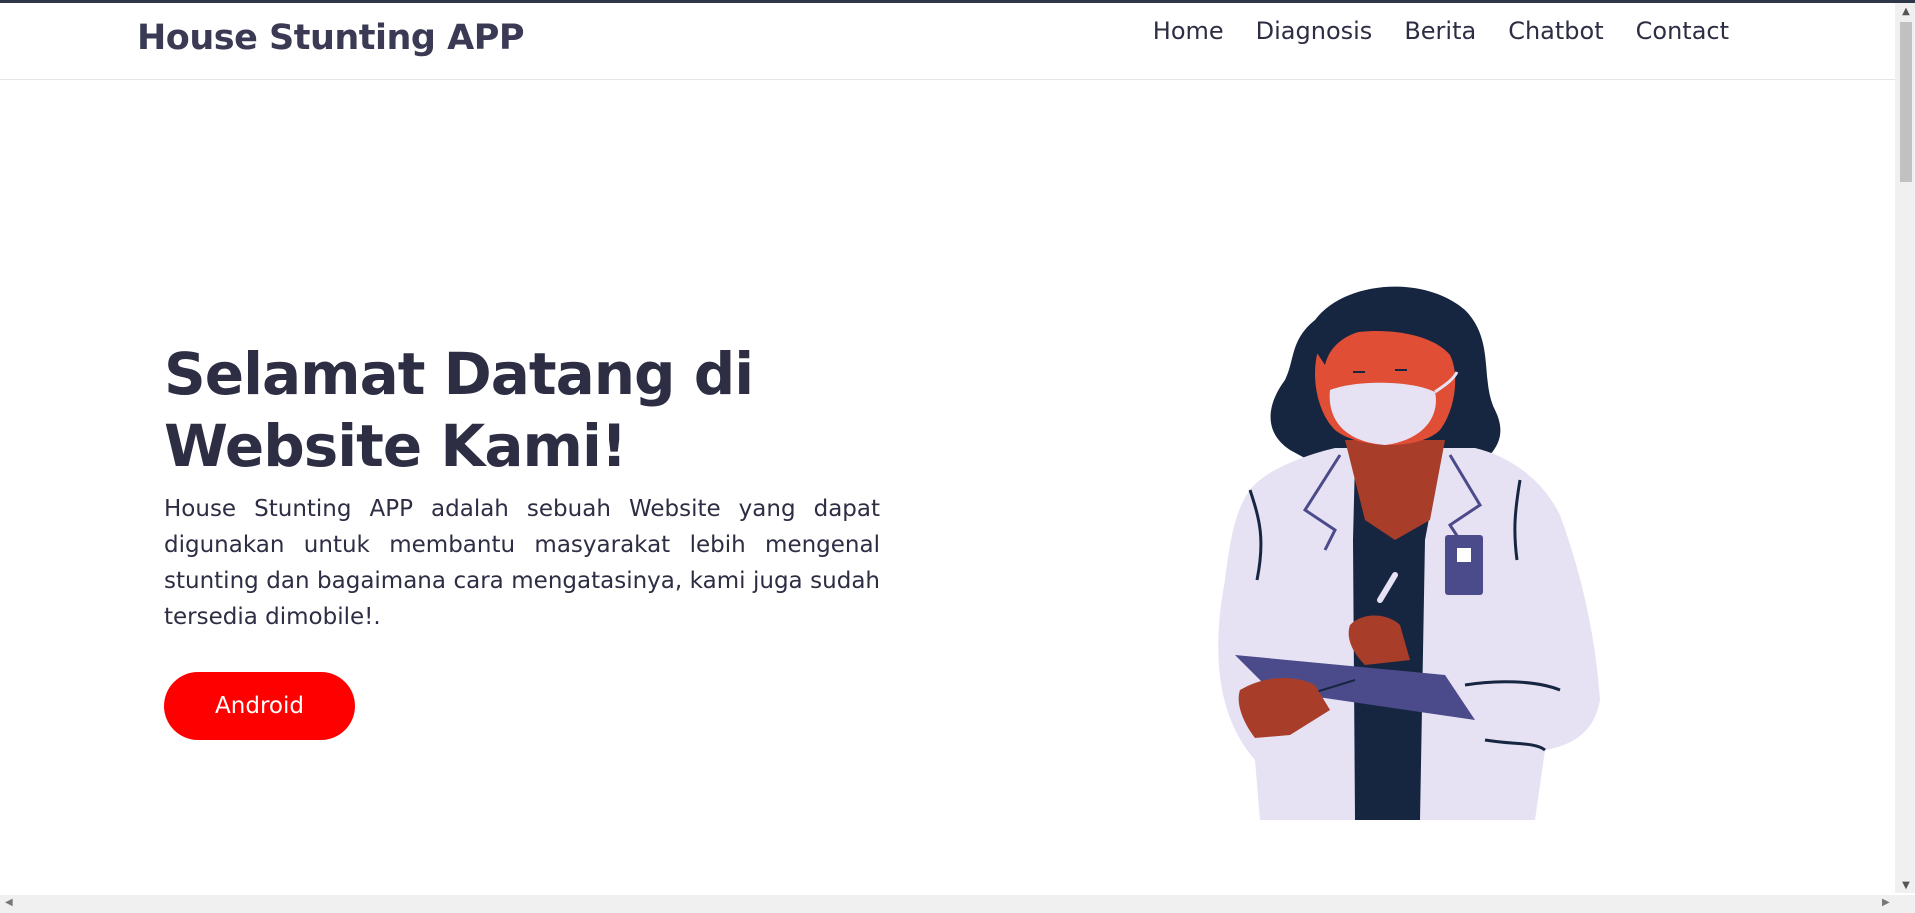  I want to click on horizontal-scrollbar, so click(947, 904).